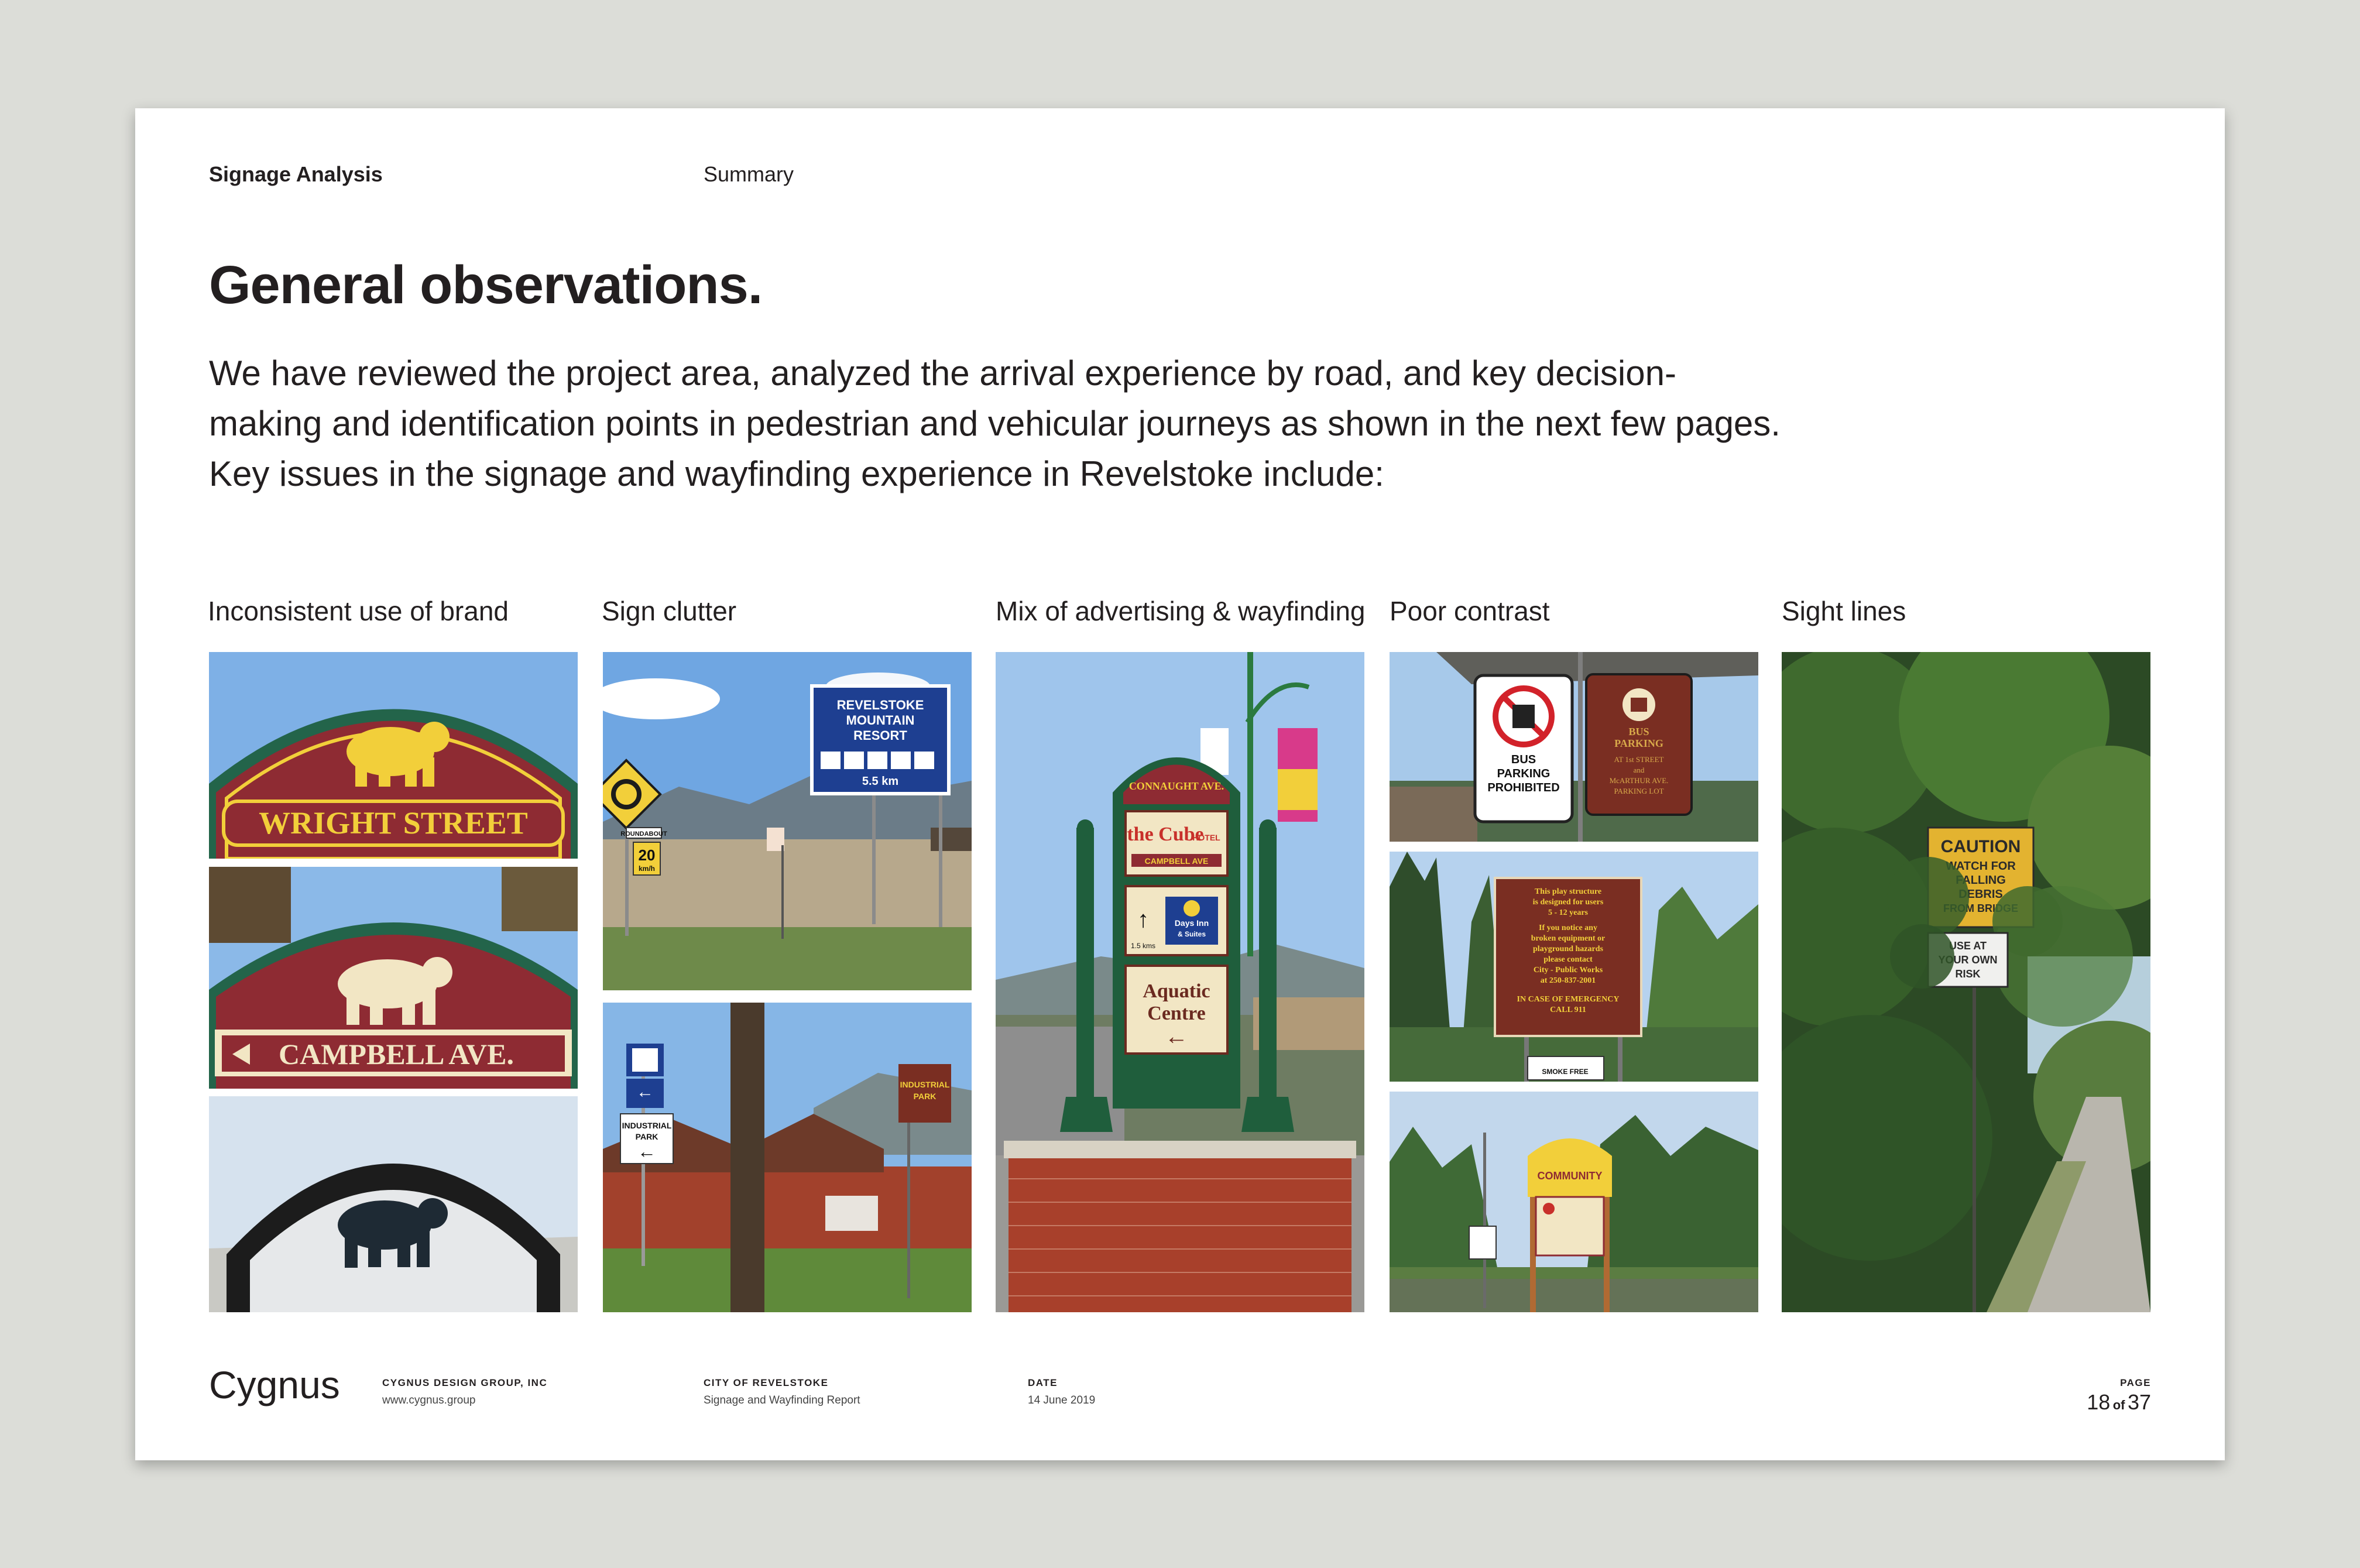 The image size is (2360, 1568). I want to click on svg-text: km/h, so click(647, 869).